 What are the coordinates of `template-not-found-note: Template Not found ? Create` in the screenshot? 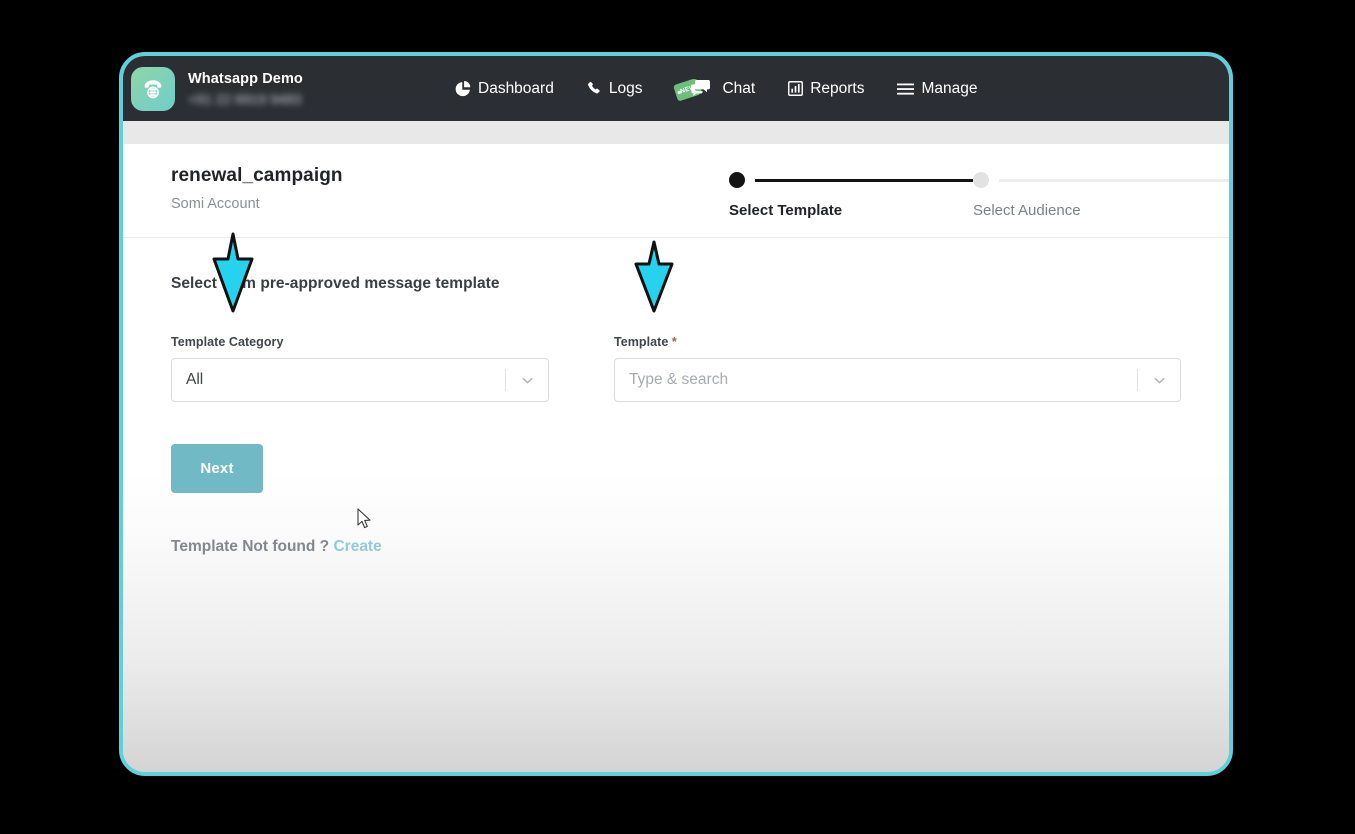 It's located at (676, 547).